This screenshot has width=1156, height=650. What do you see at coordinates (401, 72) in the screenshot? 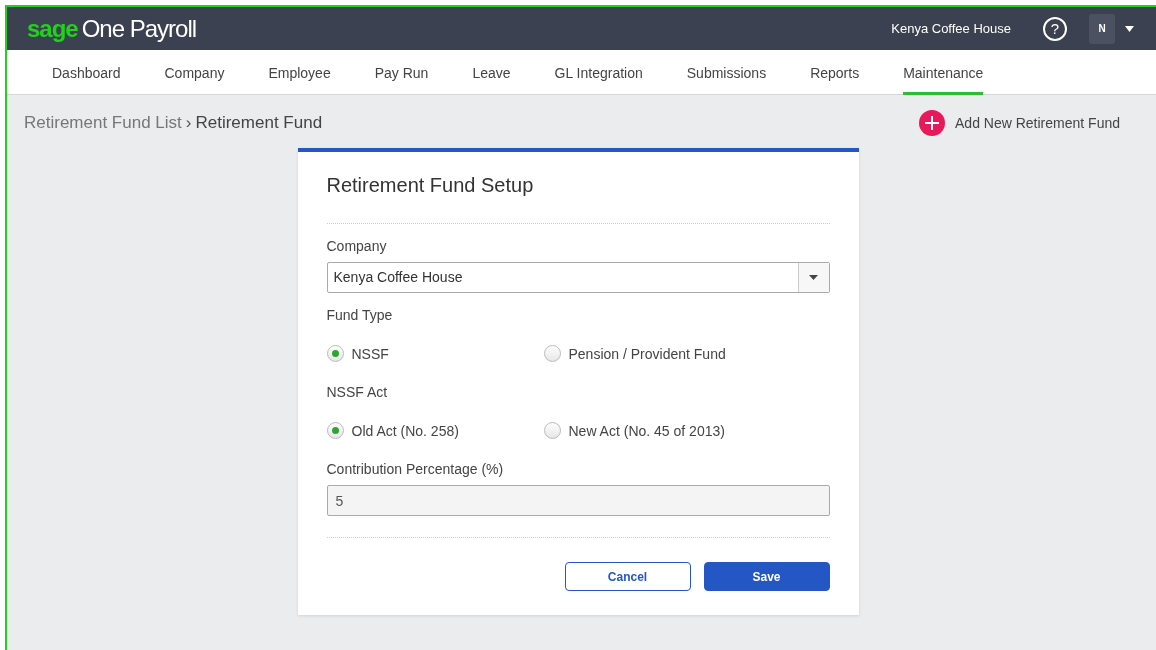
I see `nav-tab: Pay Run` at bounding box center [401, 72].